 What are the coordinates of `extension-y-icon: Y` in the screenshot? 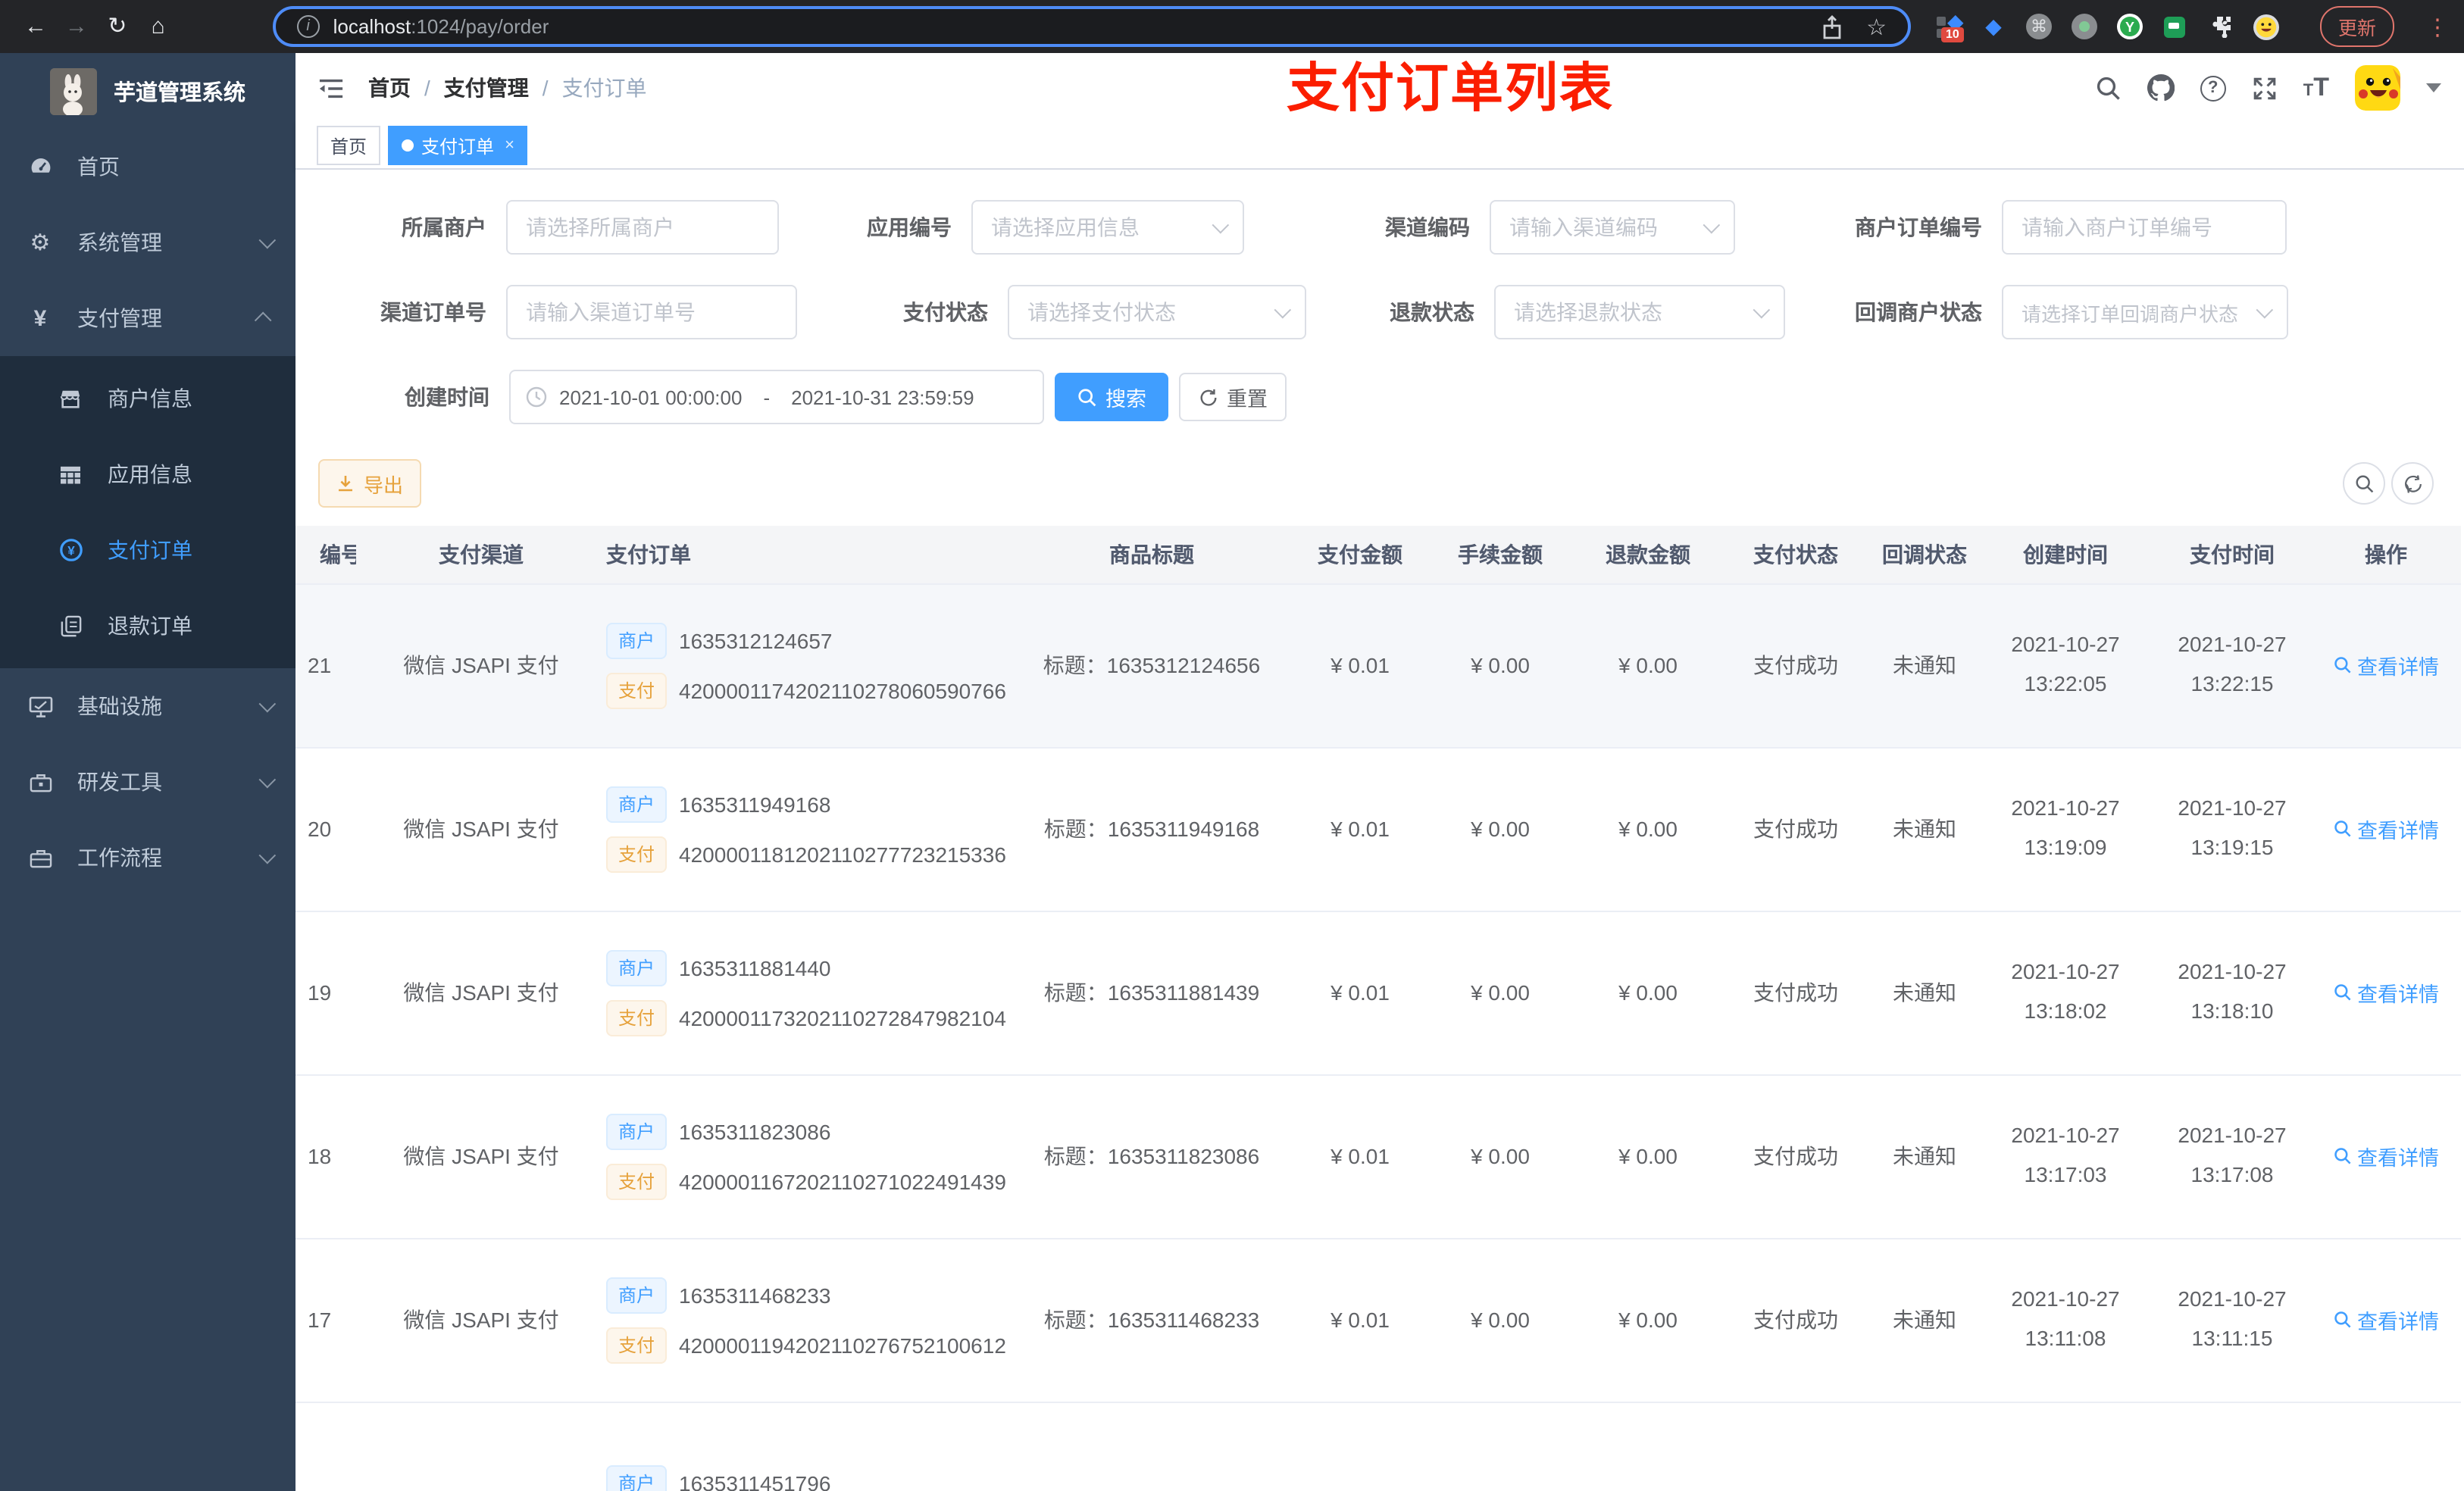 It's located at (2129, 26).